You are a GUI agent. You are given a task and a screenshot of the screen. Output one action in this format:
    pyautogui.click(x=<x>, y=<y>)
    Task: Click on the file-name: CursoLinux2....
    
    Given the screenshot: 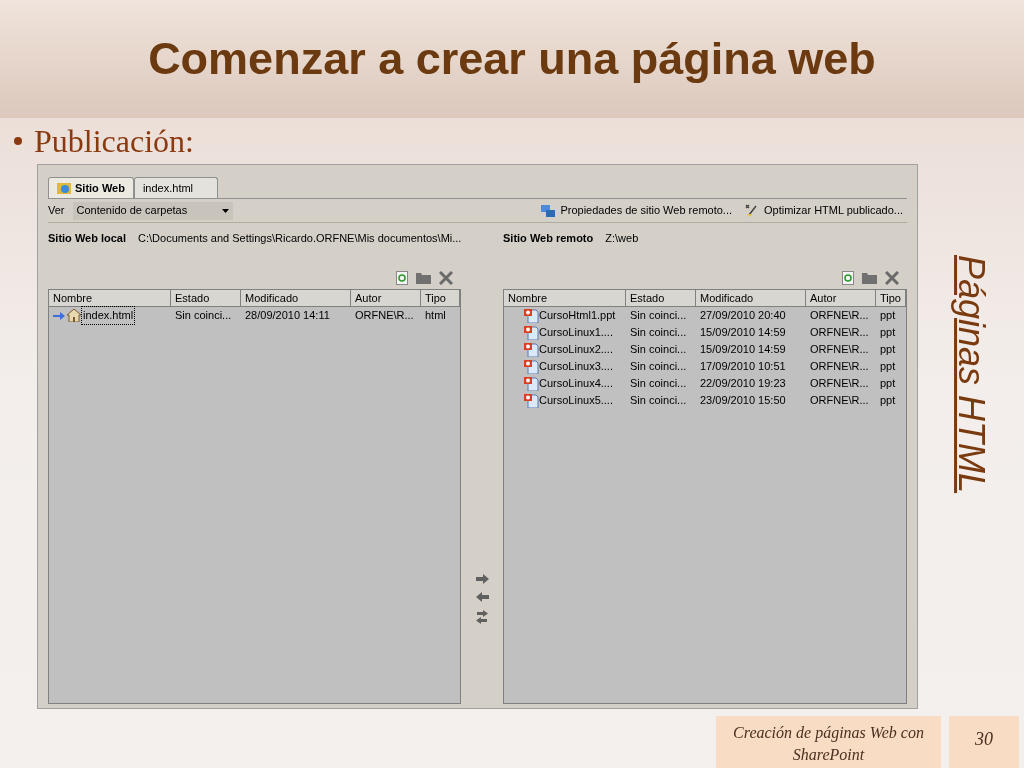 What is the action you would take?
    pyautogui.click(x=576, y=349)
    